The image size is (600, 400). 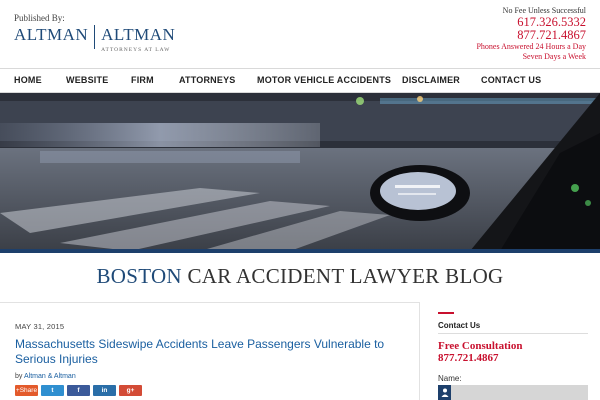 I want to click on sidebar-phone-link: 877.721.4867, so click(x=468, y=358).